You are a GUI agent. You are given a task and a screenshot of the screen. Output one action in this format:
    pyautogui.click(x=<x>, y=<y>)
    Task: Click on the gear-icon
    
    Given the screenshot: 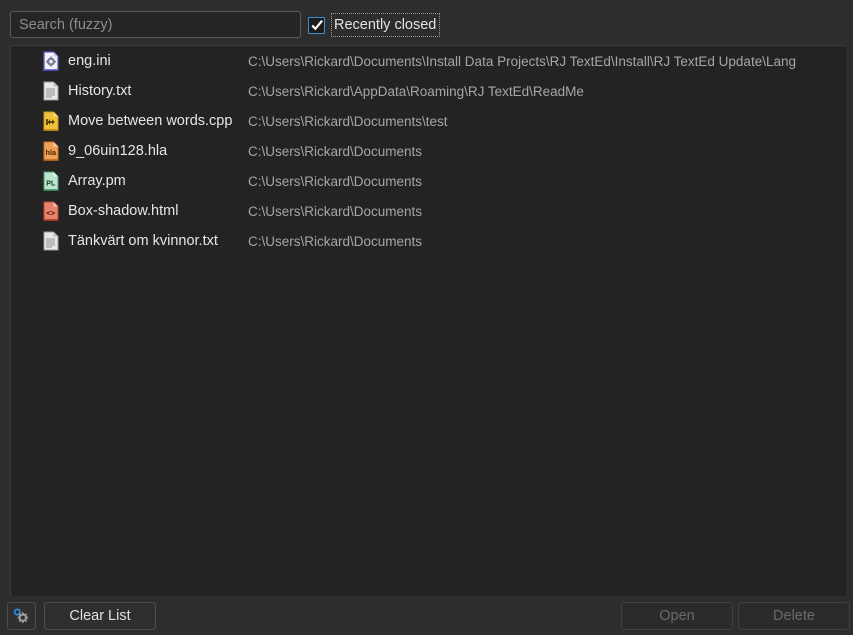 What is the action you would take?
    pyautogui.click(x=20, y=615)
    